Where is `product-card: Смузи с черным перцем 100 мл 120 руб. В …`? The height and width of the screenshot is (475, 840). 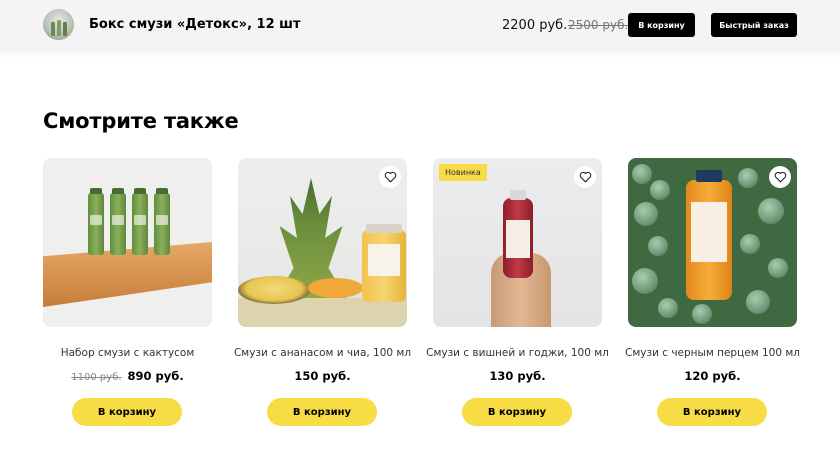
product-card: Смузи с черным перцем 100 мл 120 руб. В … is located at coordinates (712, 292).